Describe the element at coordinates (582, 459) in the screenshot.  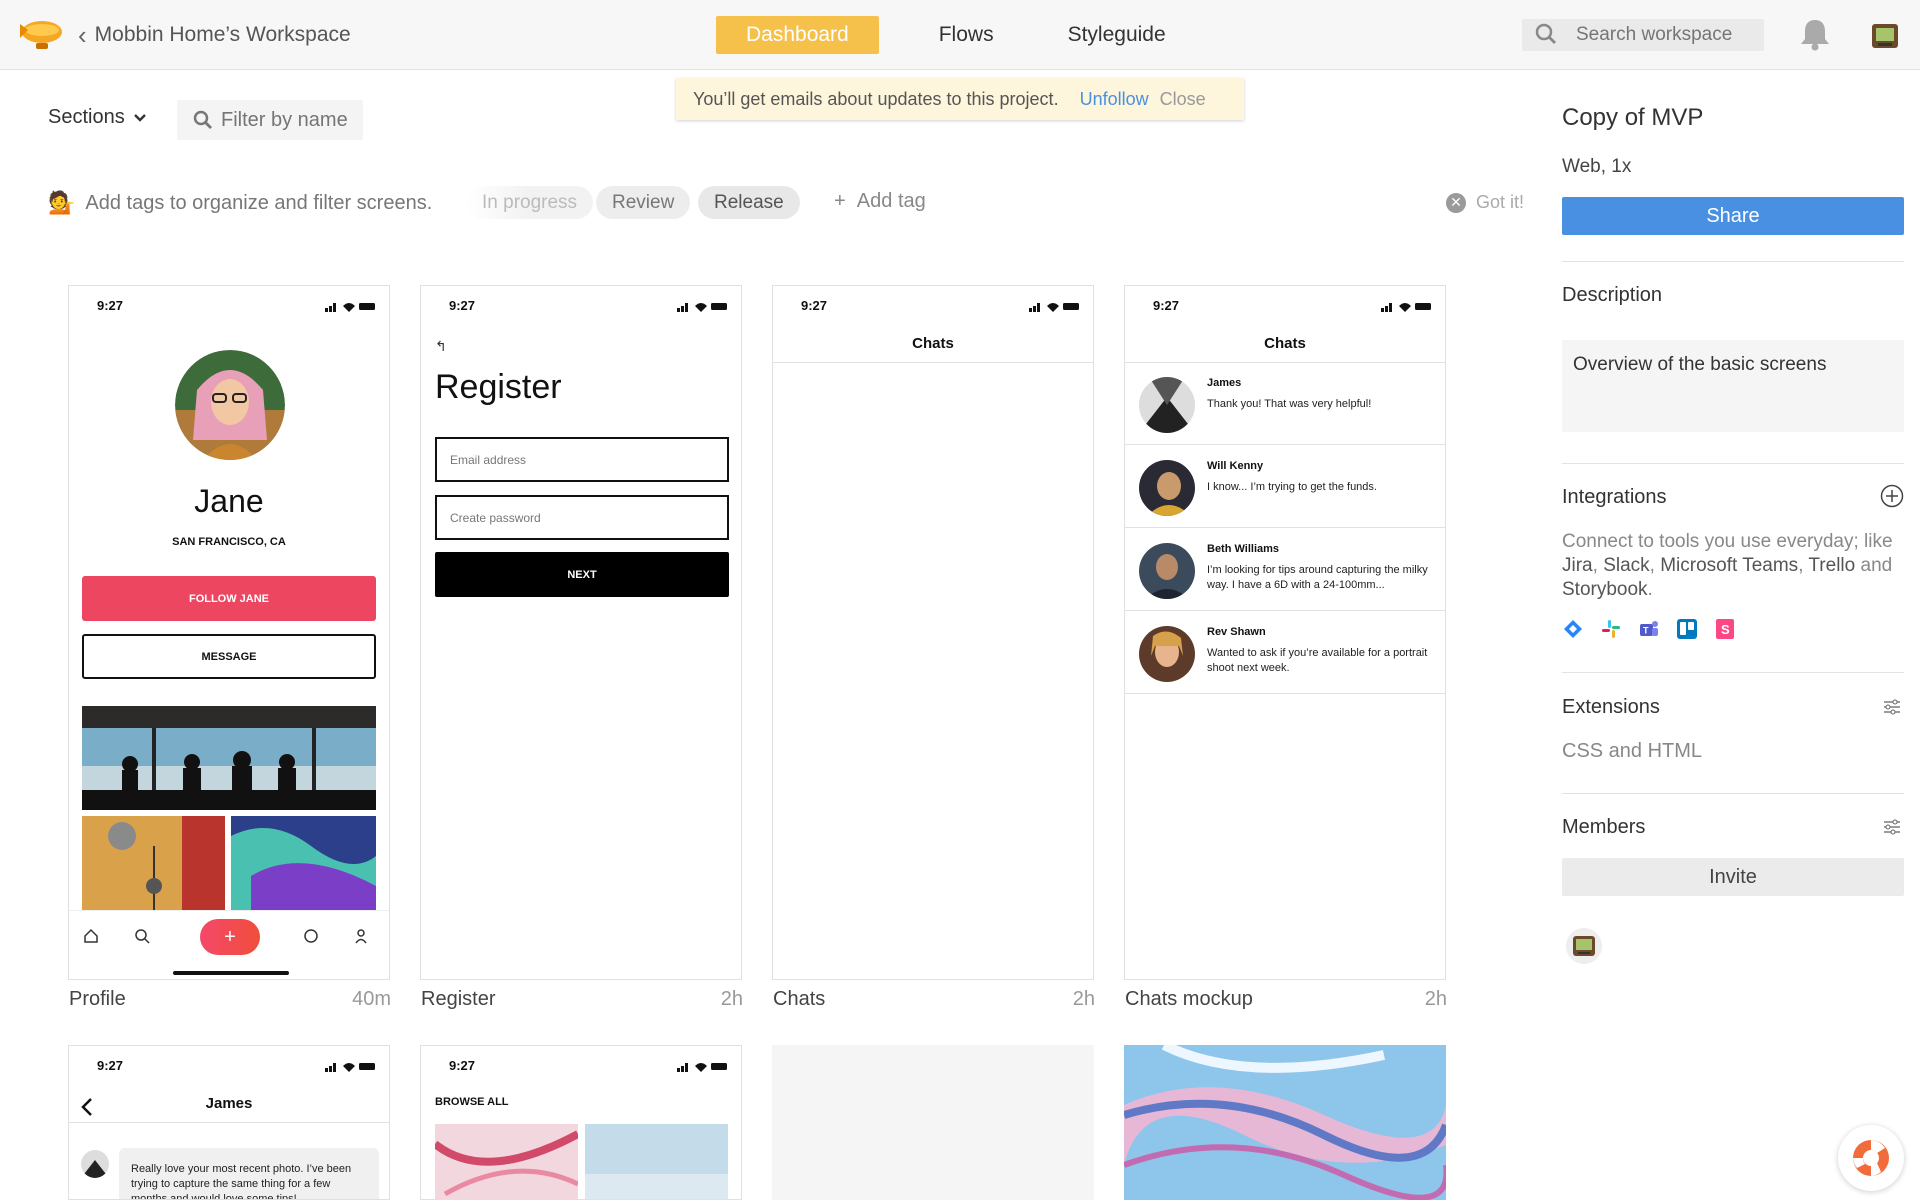
I see `email-field: Email address` at that location.